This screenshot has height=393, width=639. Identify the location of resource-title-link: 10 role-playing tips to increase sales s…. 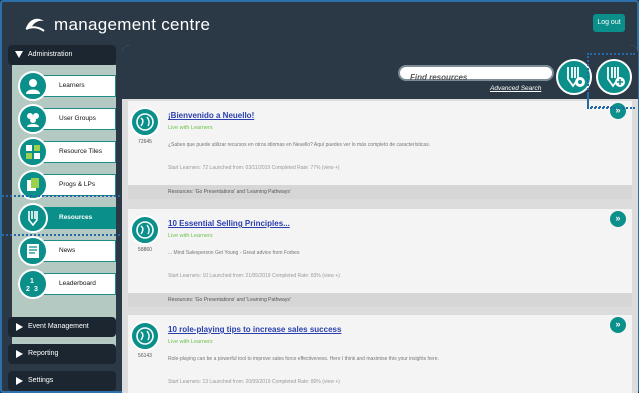
(254, 329).